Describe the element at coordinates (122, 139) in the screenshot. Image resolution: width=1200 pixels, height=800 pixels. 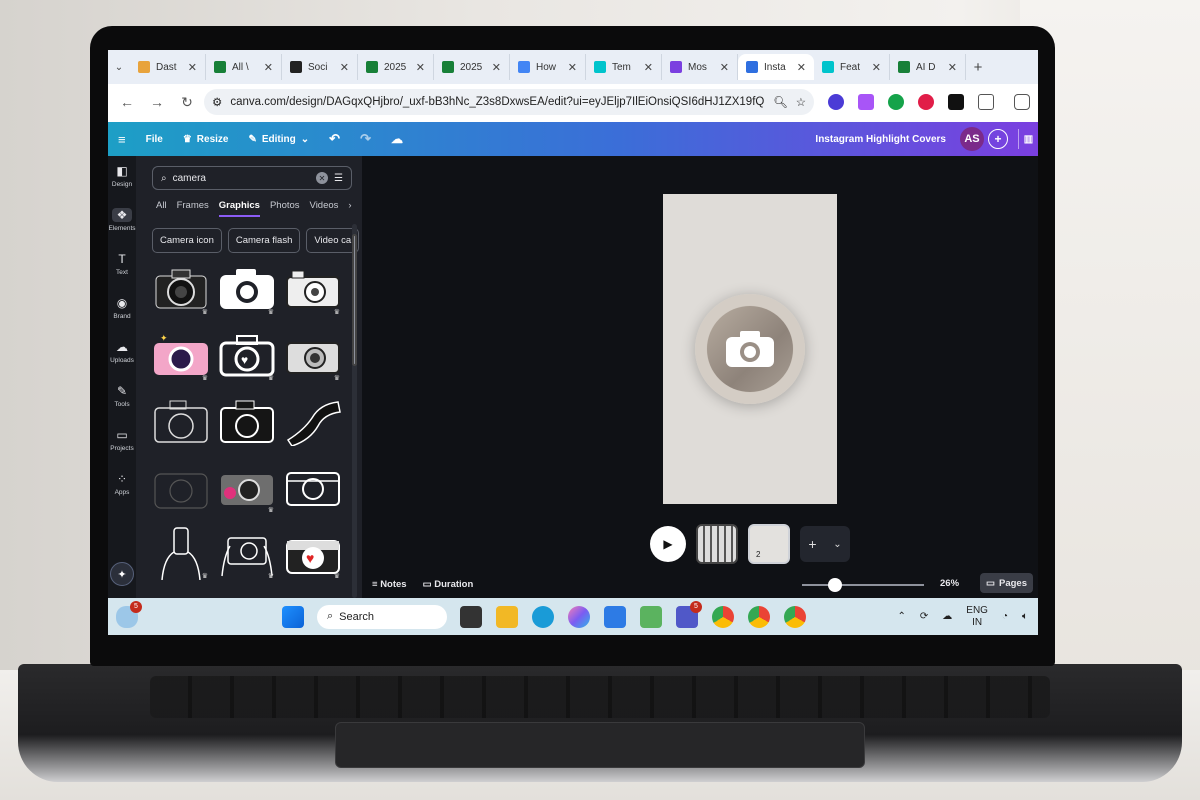
I see `hamburger-menu-icon: ≡` at that location.